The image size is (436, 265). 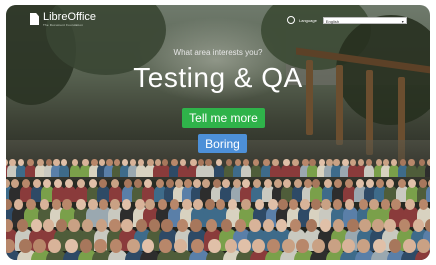 What do you see at coordinates (81, 17) in the screenshot?
I see `logo-name-office: Office` at bounding box center [81, 17].